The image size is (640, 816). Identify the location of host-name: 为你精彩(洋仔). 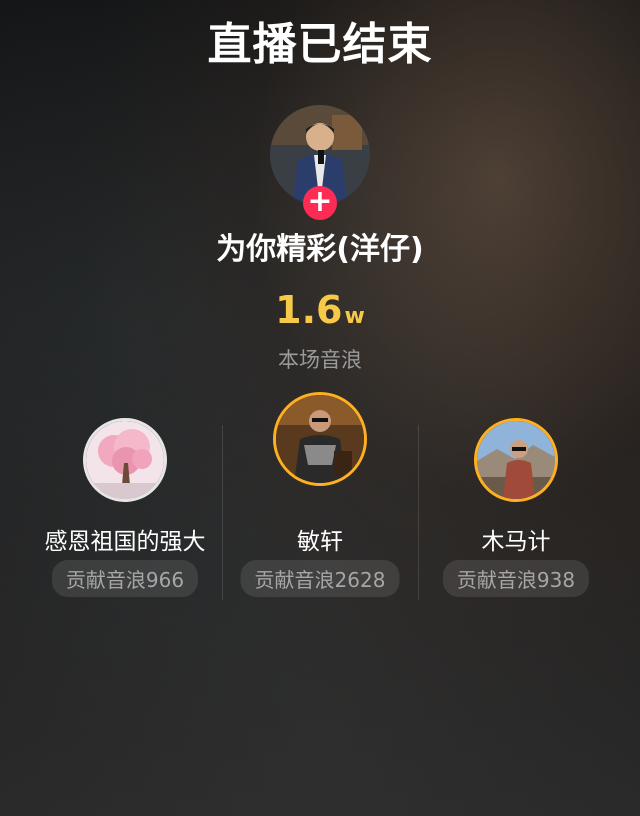
(320, 249).